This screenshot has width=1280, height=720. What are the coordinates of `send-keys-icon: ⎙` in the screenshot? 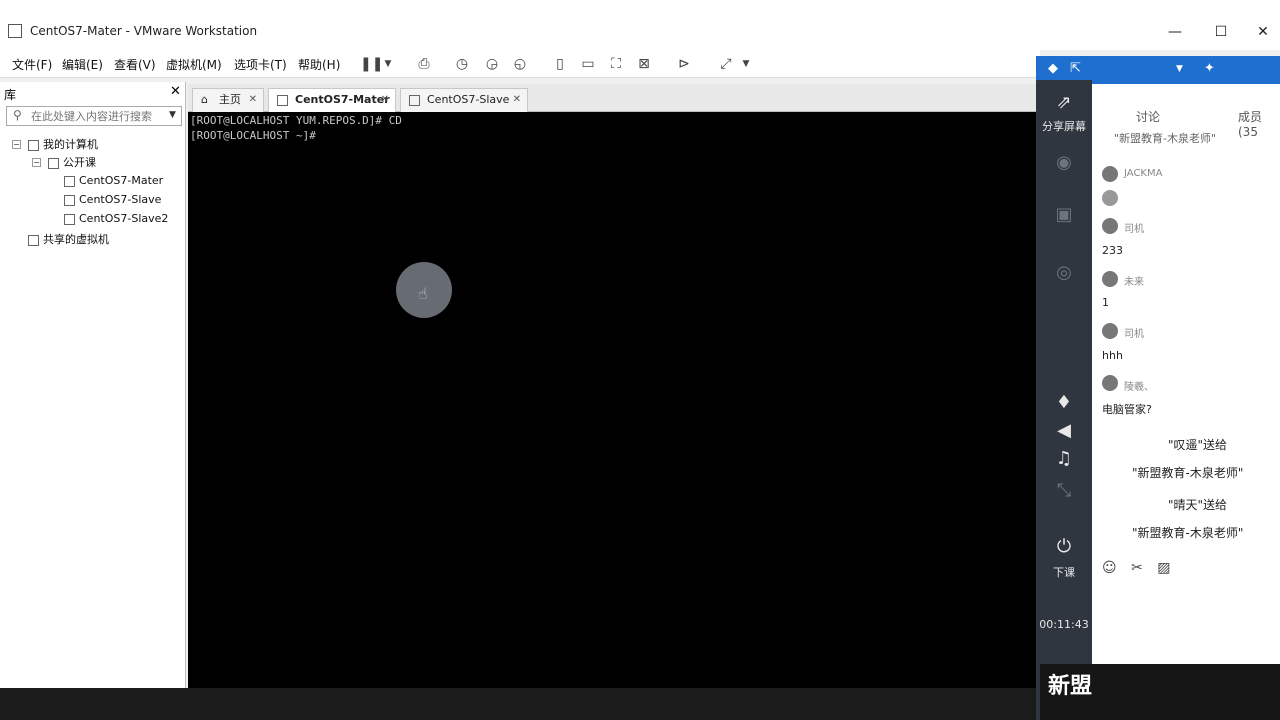 It's located at (424, 64).